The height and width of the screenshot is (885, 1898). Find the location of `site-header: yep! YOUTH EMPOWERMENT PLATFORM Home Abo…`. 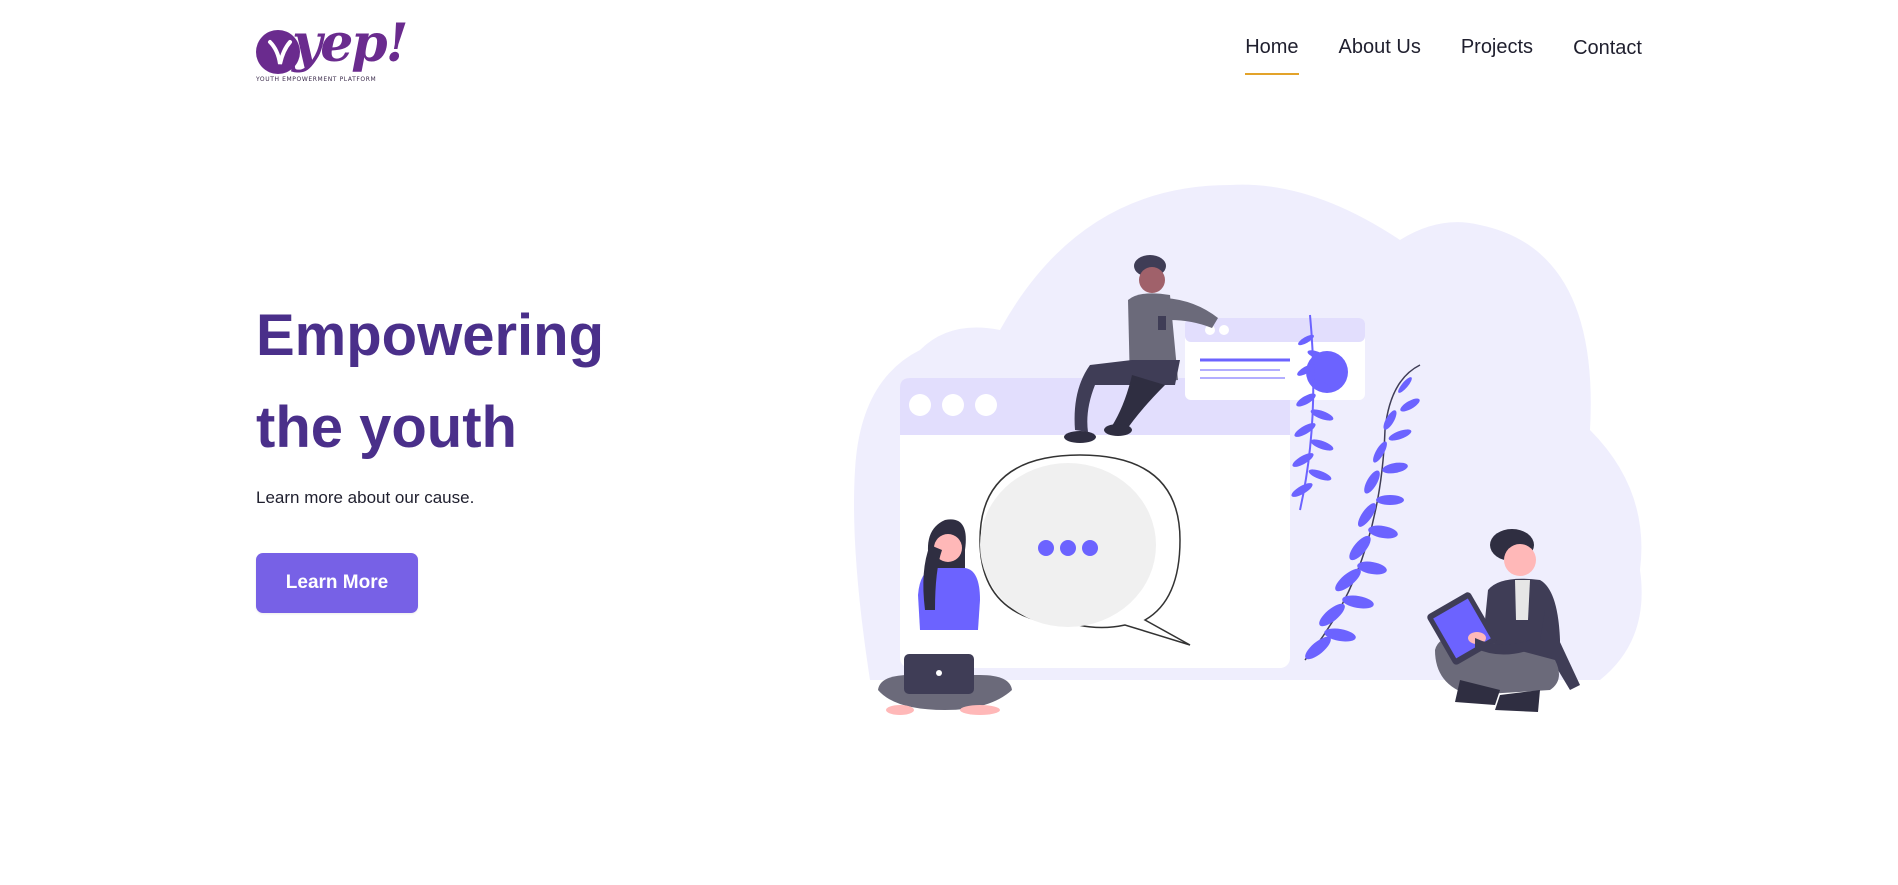

site-header: yep! YOUTH EMPOWERMENT PLATFORM Home Abo… is located at coordinates (949, 50).